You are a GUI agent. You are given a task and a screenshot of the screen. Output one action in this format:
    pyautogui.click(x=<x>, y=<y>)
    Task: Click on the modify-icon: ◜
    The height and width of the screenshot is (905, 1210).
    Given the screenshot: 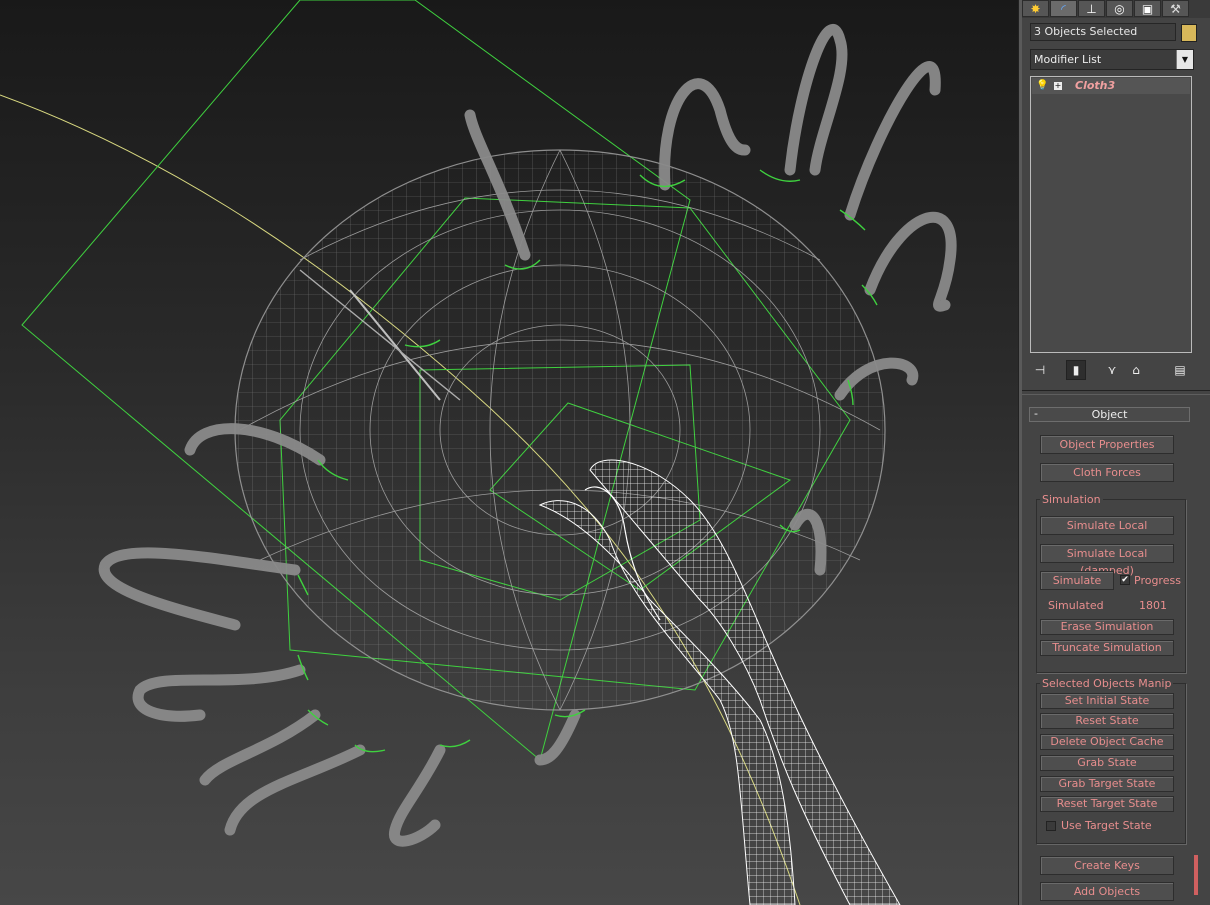 What is the action you would take?
    pyautogui.click(x=1063, y=8)
    